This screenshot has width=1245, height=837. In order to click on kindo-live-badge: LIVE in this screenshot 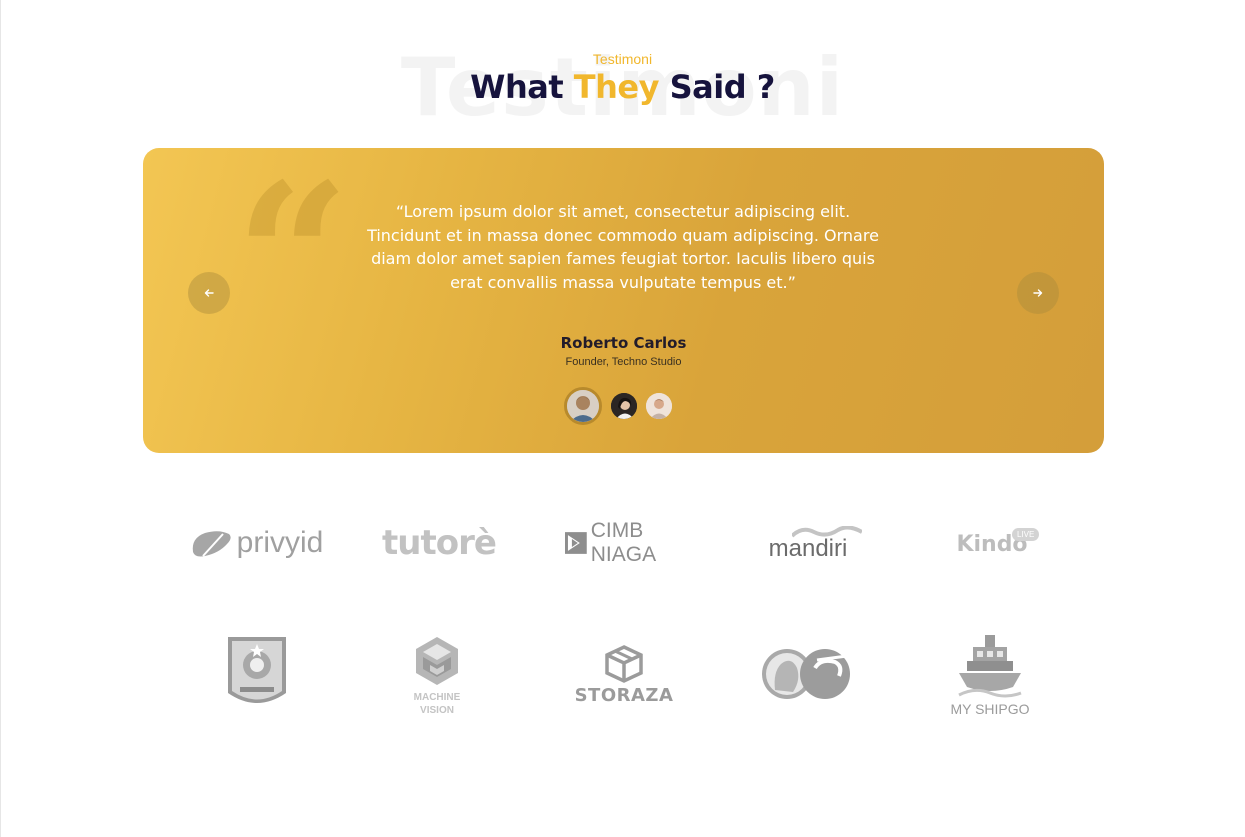, I will do `click(1026, 534)`.